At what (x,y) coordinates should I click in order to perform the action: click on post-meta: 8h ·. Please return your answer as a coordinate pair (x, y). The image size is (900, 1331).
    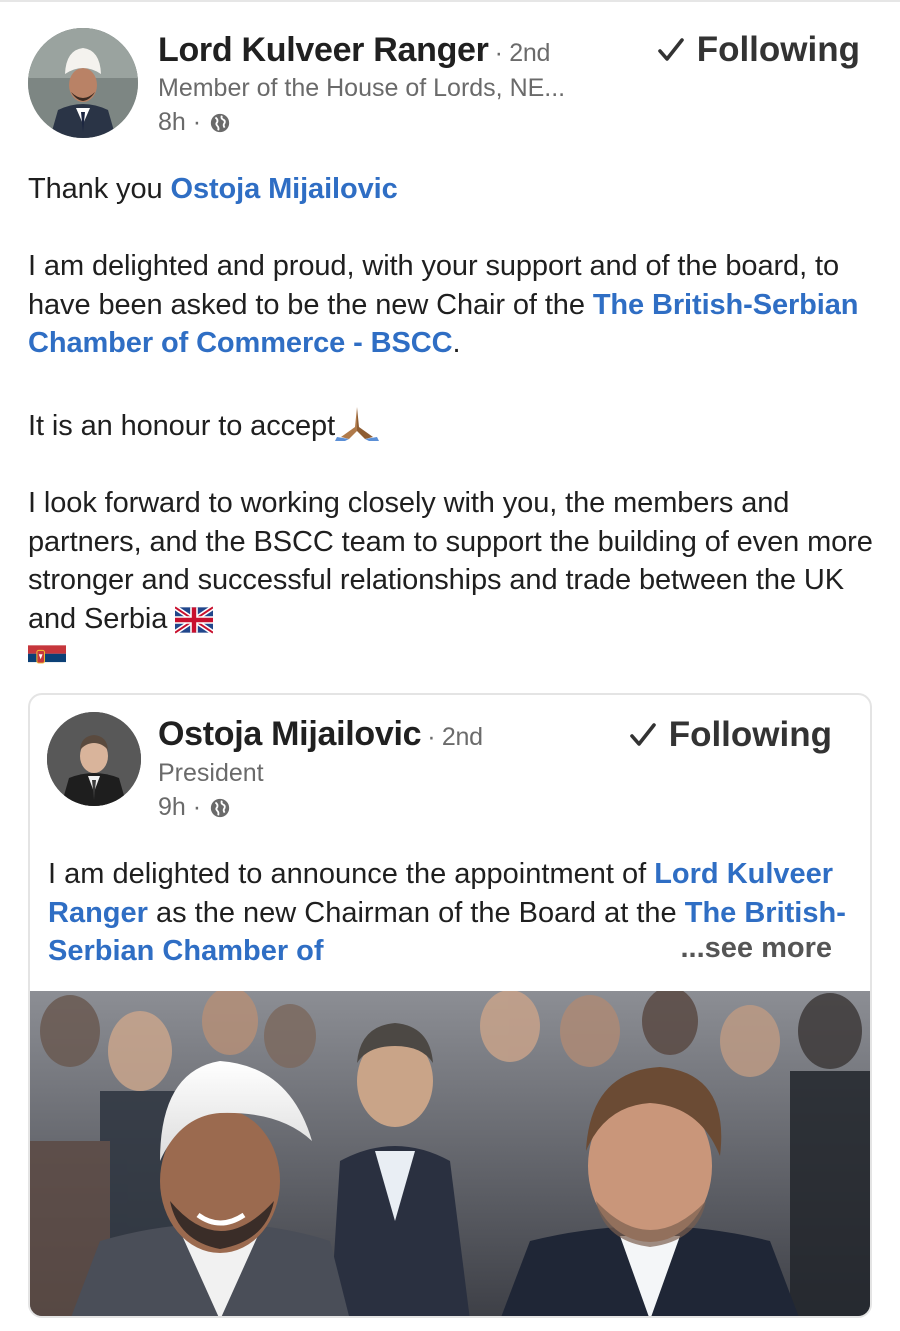
    Looking at the image, I should click on (194, 122).